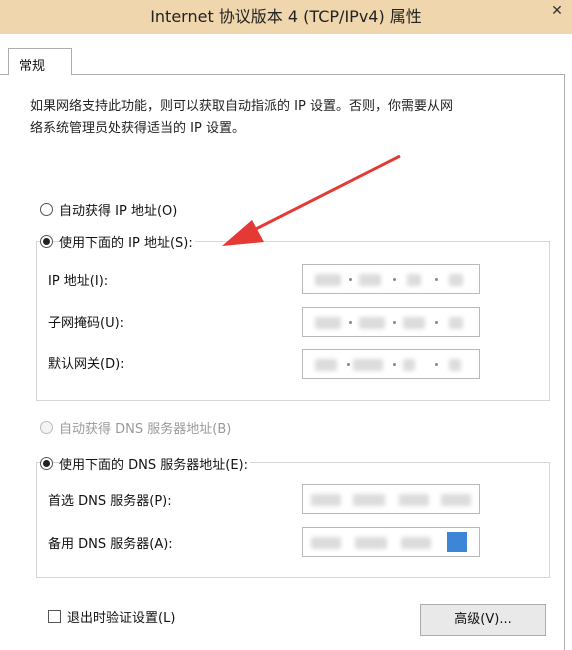 This screenshot has height=650, width=572. What do you see at coordinates (127, 241) in the screenshot?
I see `radio-manual-ip-label: 使用下面的 IP 地址(S):` at bounding box center [127, 241].